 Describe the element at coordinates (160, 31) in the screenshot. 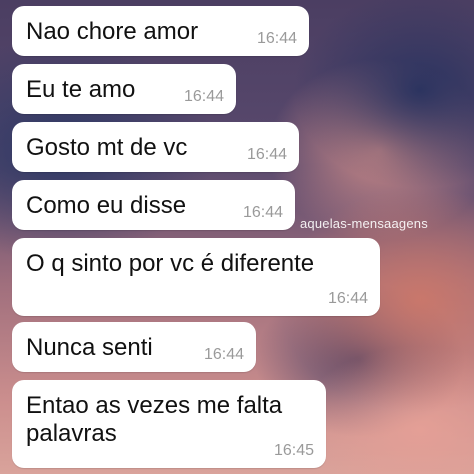

I see `message-bubble: Nao chore amor 16:44` at that location.